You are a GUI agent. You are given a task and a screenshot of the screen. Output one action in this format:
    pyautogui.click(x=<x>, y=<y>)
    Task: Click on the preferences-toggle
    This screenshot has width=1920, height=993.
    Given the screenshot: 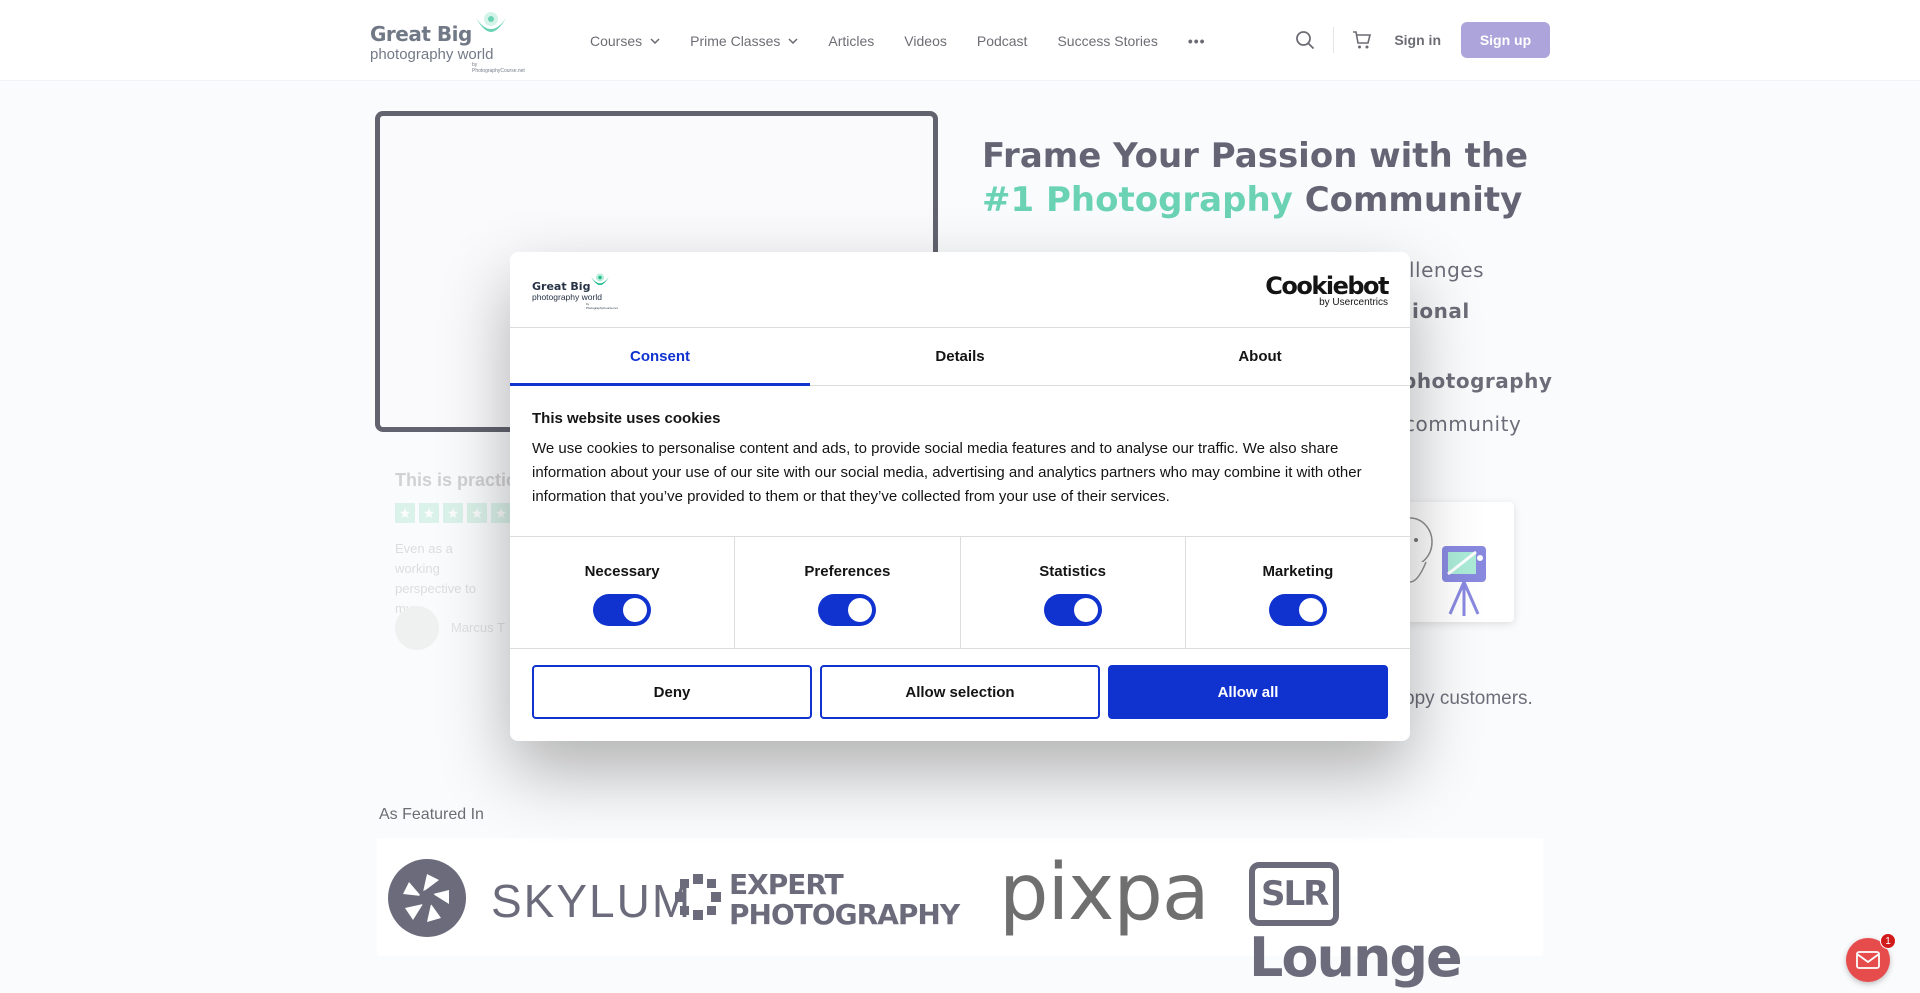 What is the action you would take?
    pyautogui.click(x=847, y=610)
    